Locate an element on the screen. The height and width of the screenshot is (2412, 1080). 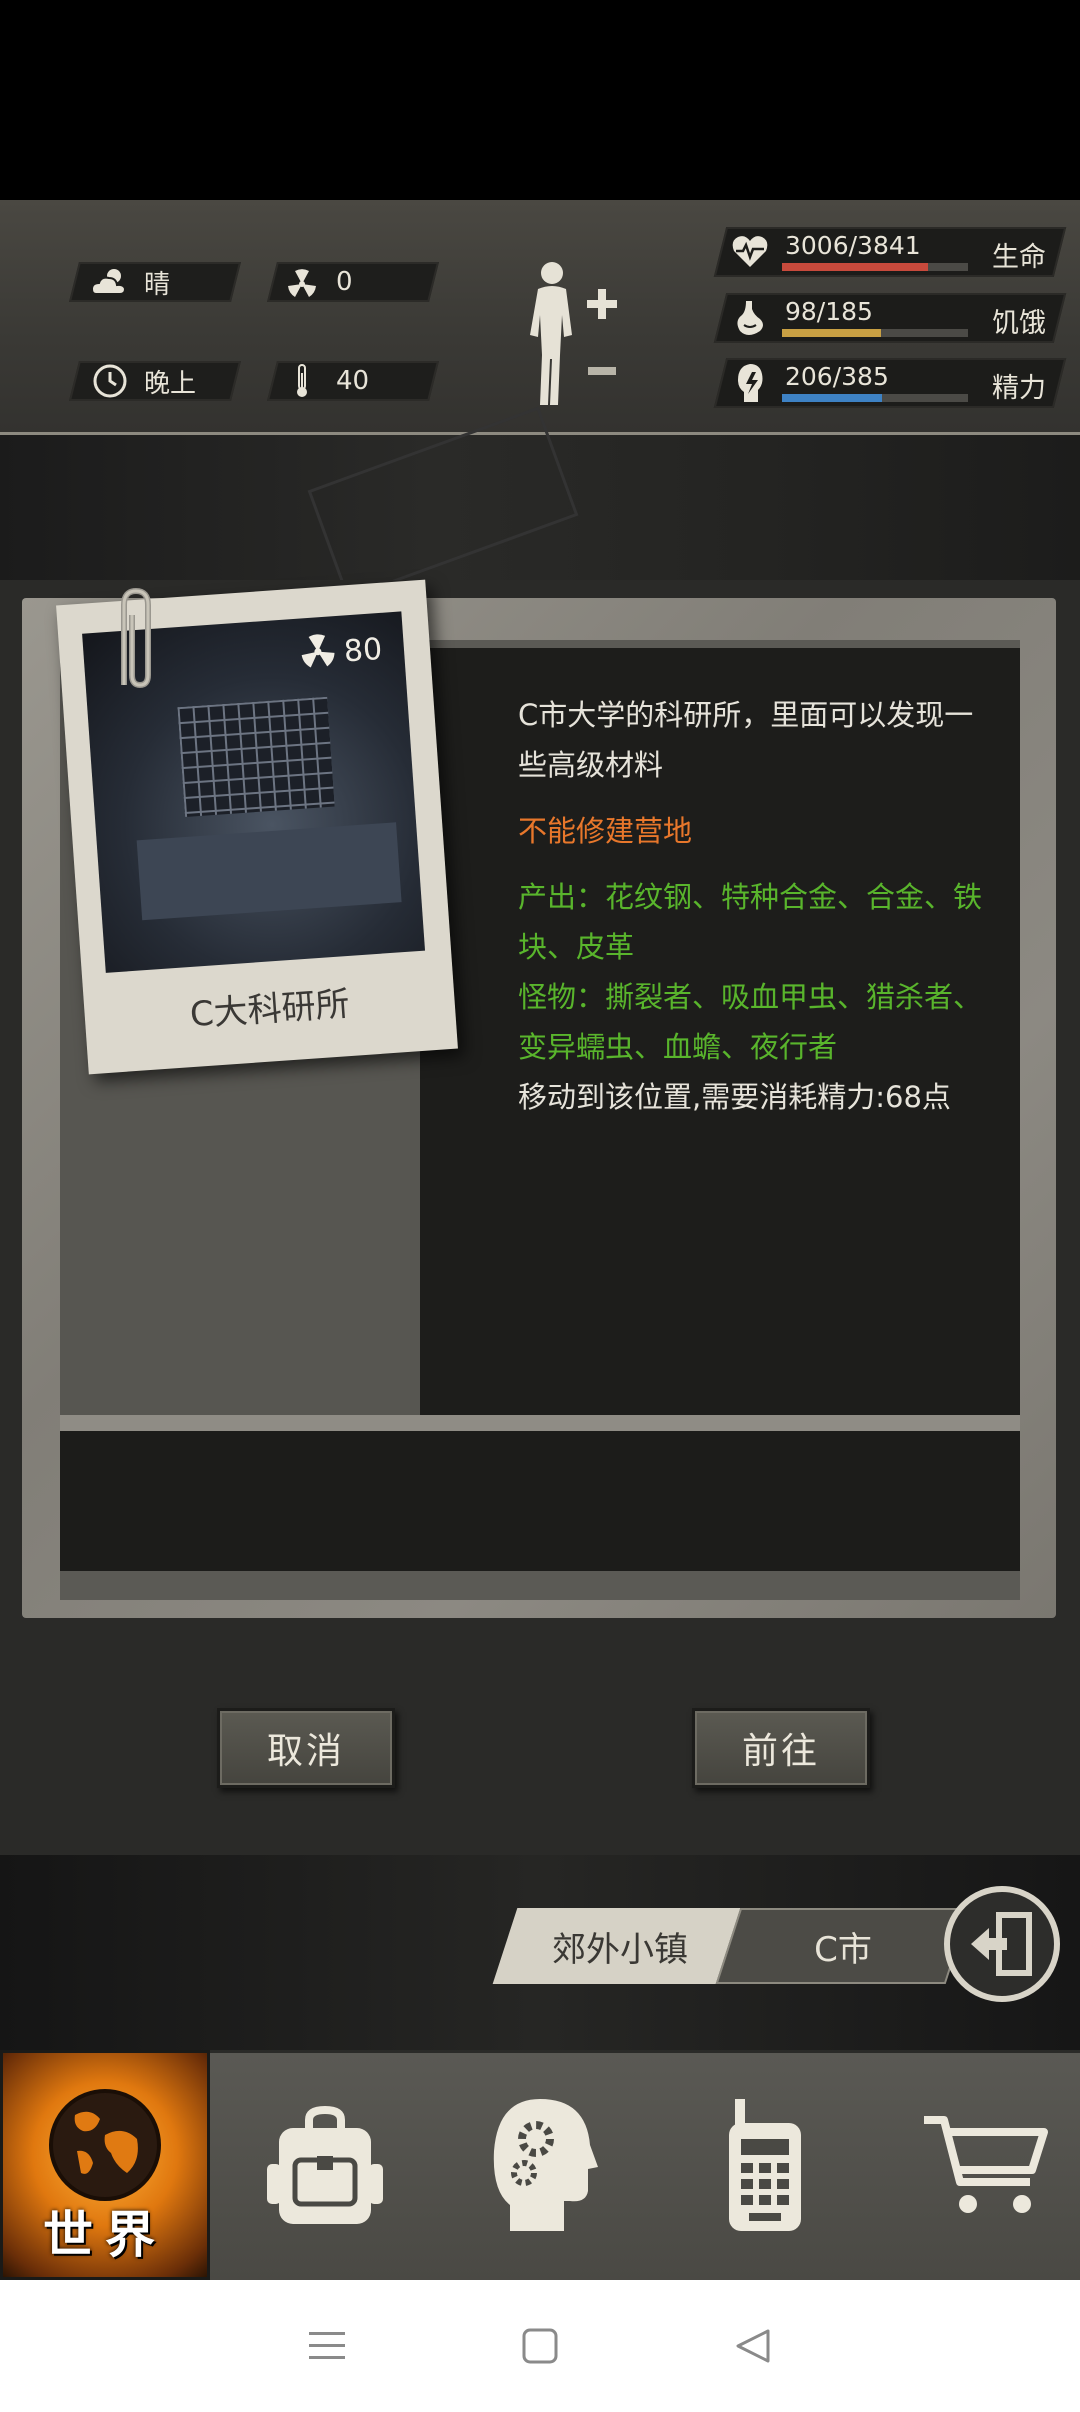
health-value: 3006/3841 is located at coordinates (853, 245).